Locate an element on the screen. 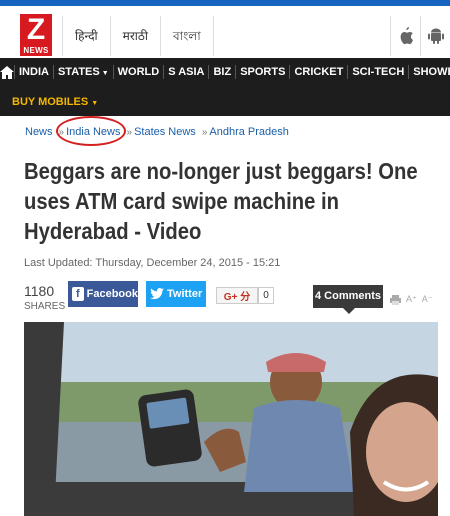 Image resolution: width=450 pixels, height=516 pixels. zee-news-logo: Z NEWS is located at coordinates (36, 36).